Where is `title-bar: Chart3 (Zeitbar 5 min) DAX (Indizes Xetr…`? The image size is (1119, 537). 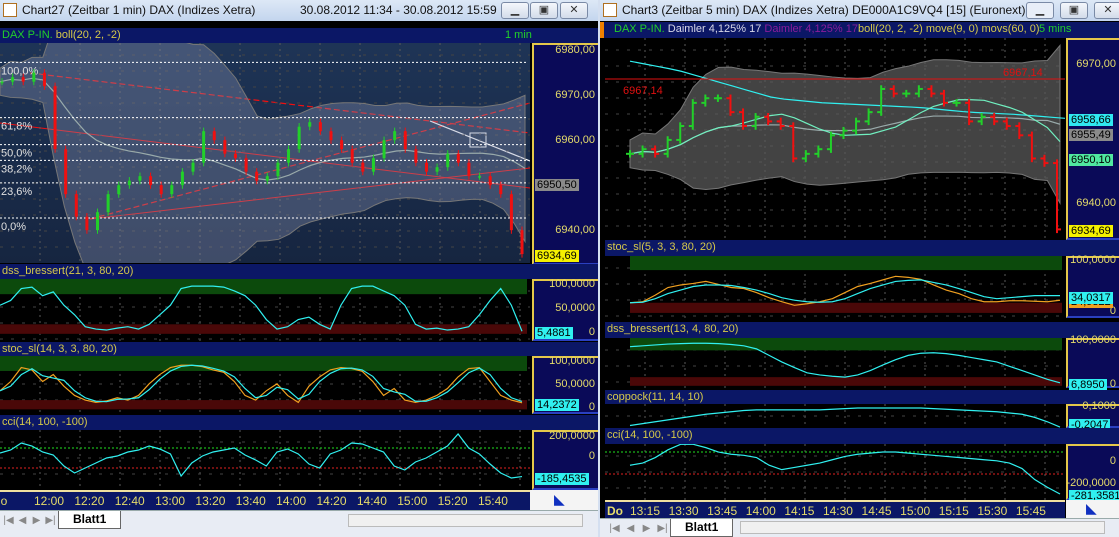
title-bar: Chart3 (Zeitbar 5 min) DAX (Indizes Xetr… is located at coordinates (859, 10).